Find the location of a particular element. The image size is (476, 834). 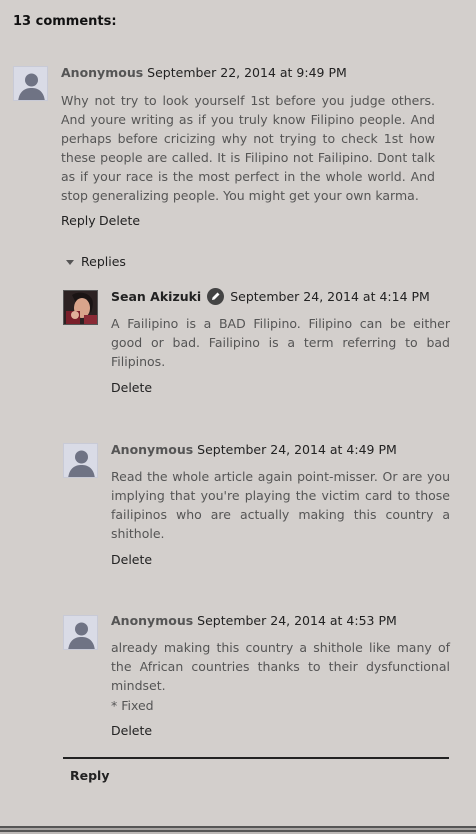

reply-avatar-sean-akizuki is located at coordinates (80, 307).